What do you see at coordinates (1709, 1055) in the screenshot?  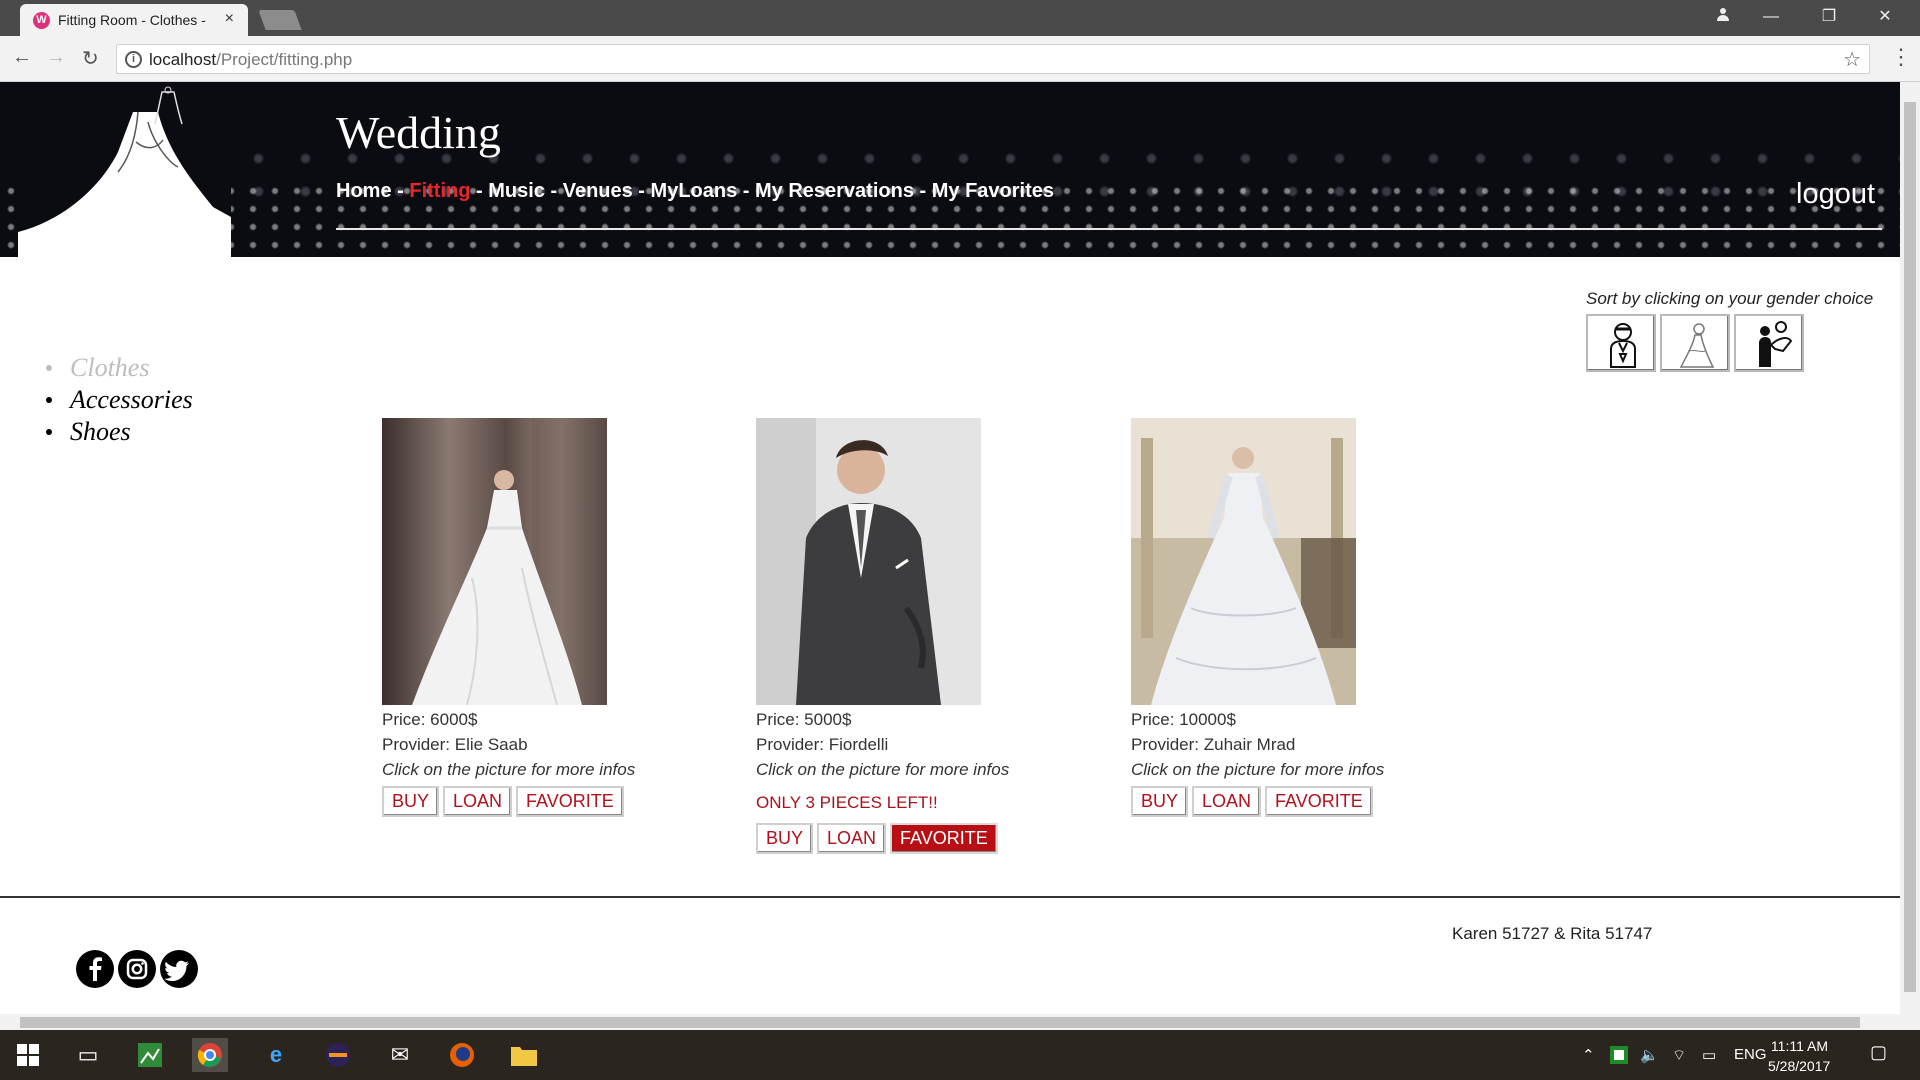 I see `battery-icon: ▭` at bounding box center [1709, 1055].